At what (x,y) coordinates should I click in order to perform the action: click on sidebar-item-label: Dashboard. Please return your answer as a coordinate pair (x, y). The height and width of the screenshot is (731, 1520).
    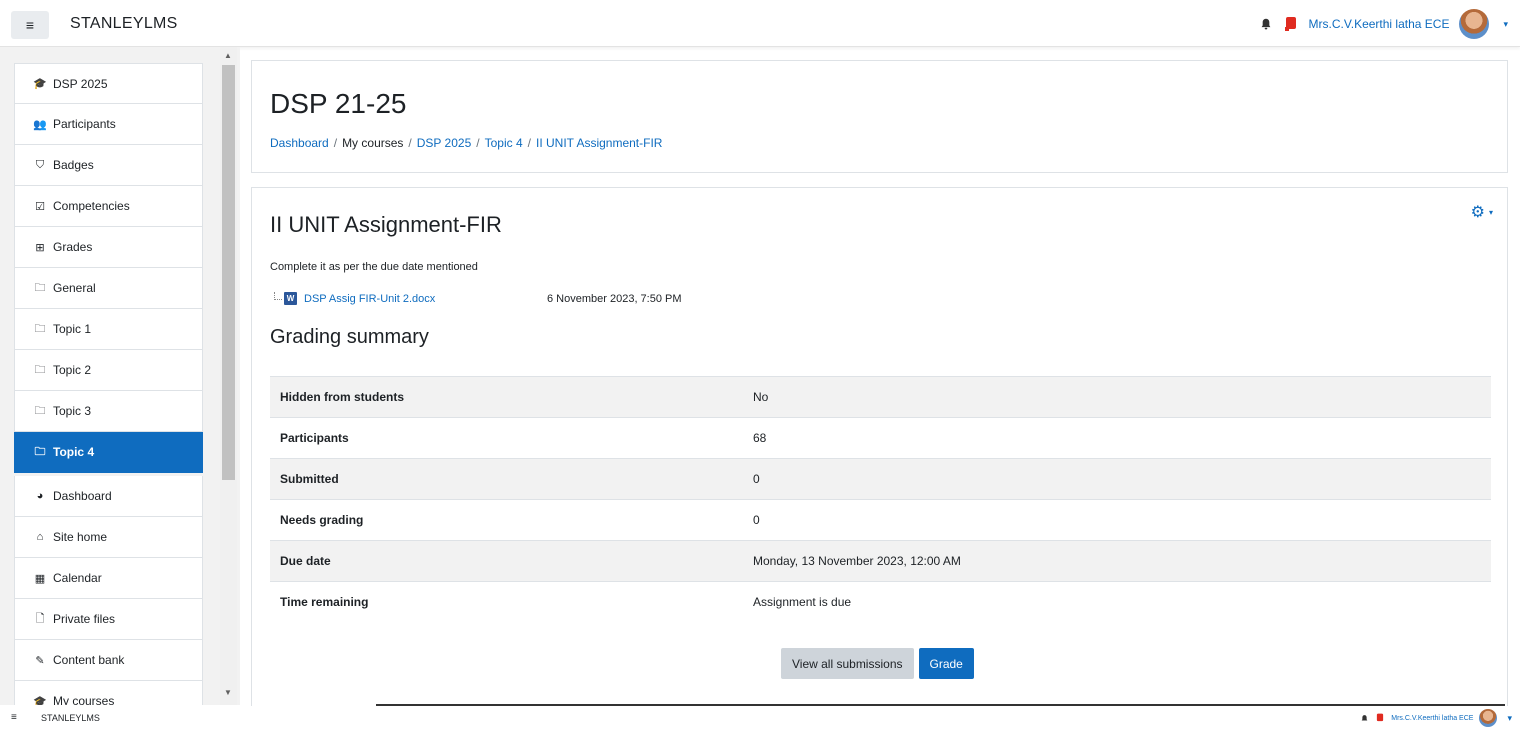
    Looking at the image, I should click on (82, 496).